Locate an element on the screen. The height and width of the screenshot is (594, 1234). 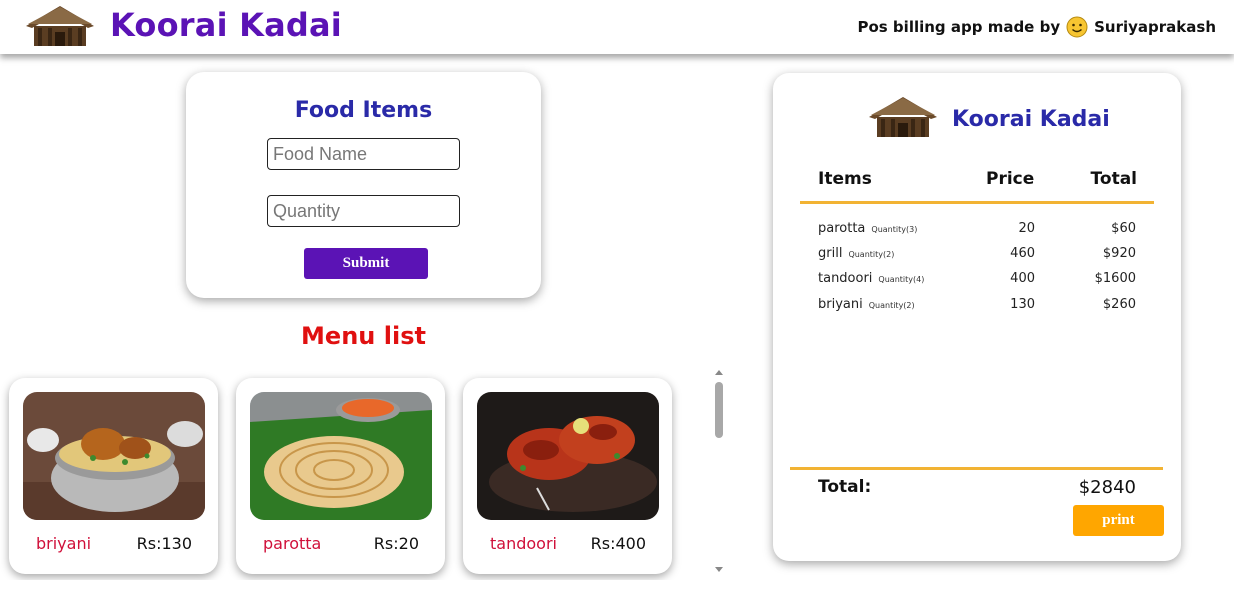
bill-row-total: $920 is located at coordinates (1119, 253).